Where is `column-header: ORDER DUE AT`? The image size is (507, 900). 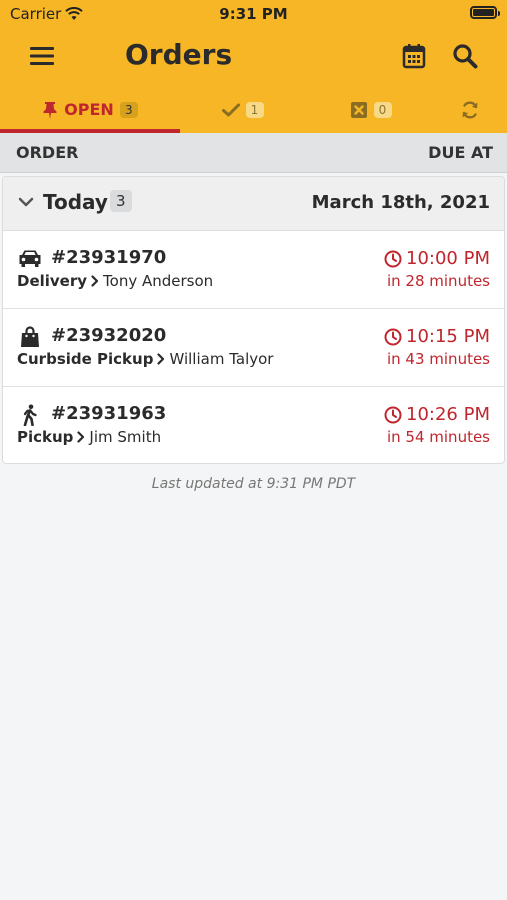 column-header: ORDER DUE AT is located at coordinates (253, 153).